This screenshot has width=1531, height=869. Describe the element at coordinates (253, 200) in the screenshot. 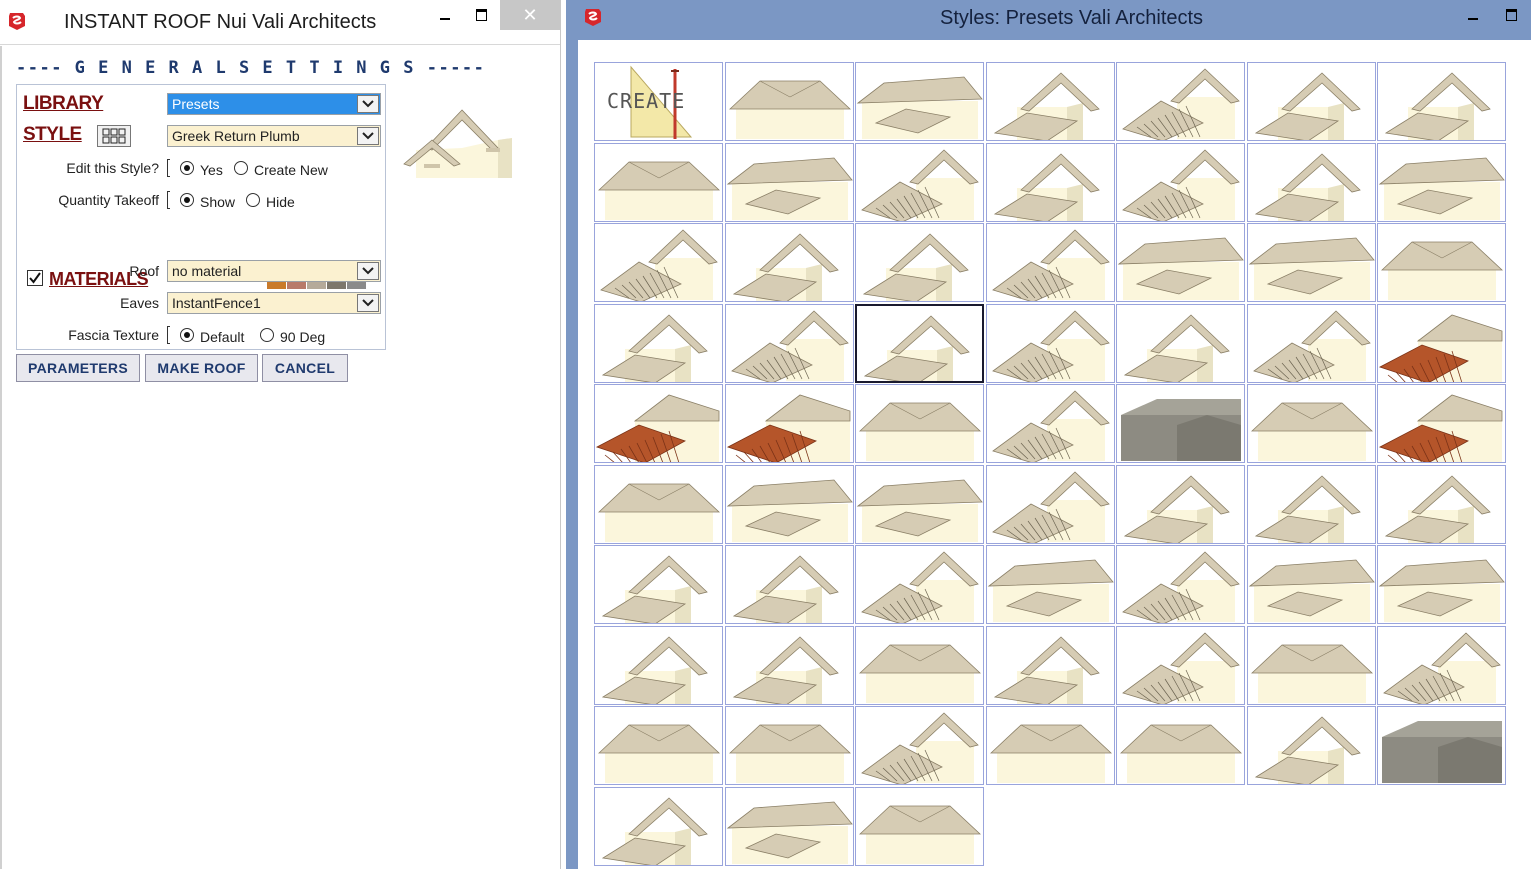

I see `qty-hide-radio` at that location.